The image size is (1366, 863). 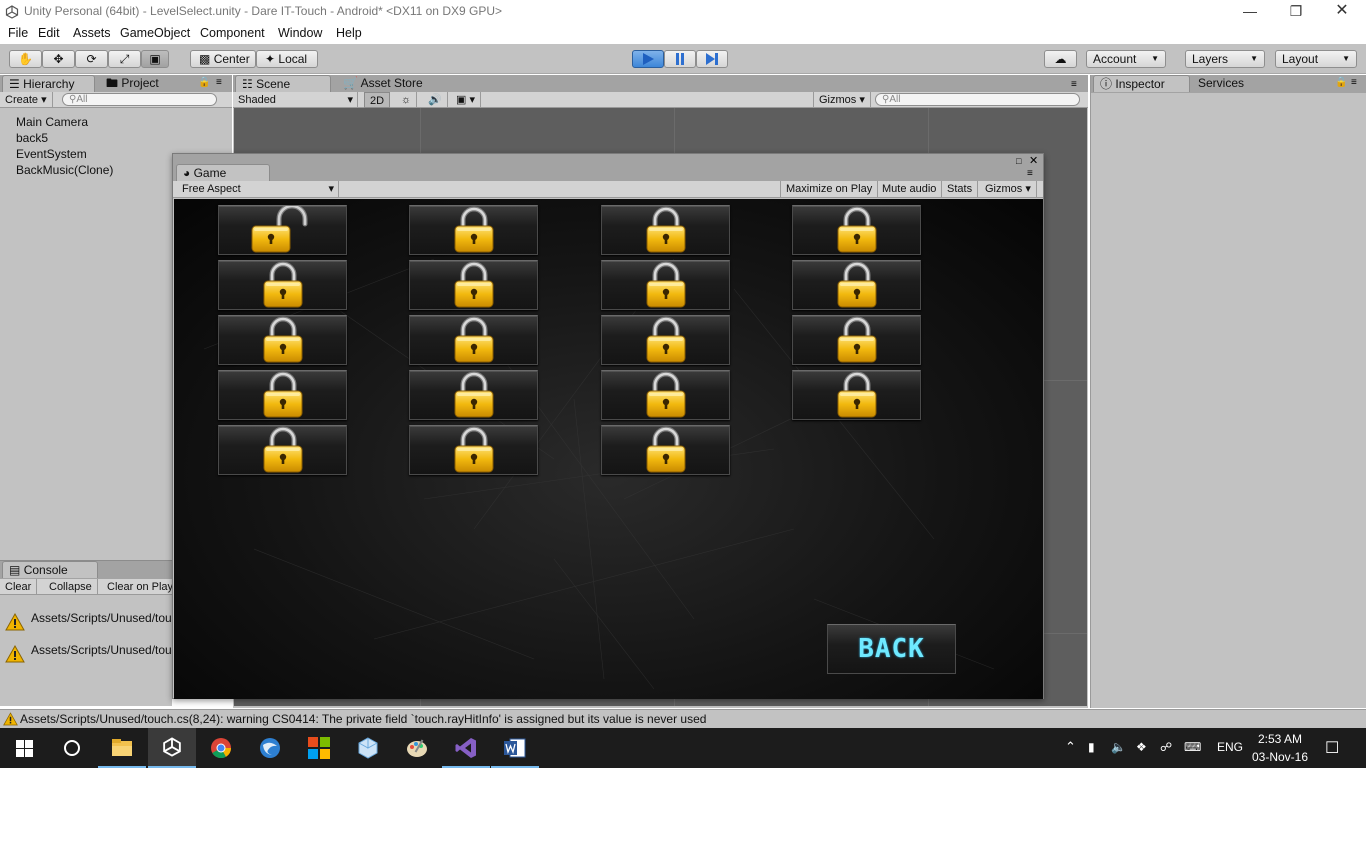 I want to click on account-dropdown: Account ▼, so click(x=1126, y=59).